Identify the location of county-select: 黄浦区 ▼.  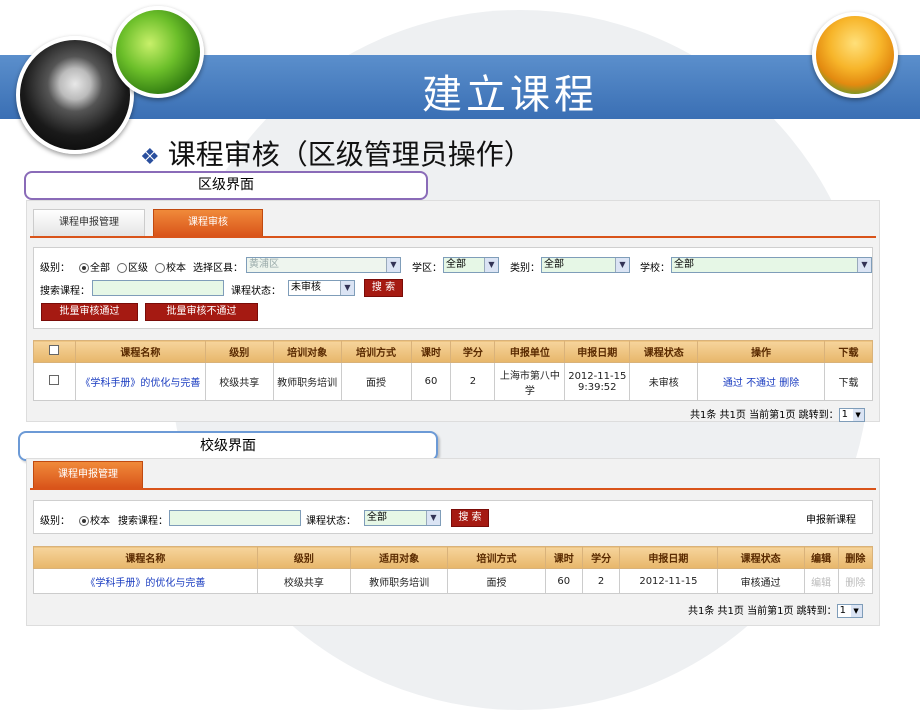
(323, 265).